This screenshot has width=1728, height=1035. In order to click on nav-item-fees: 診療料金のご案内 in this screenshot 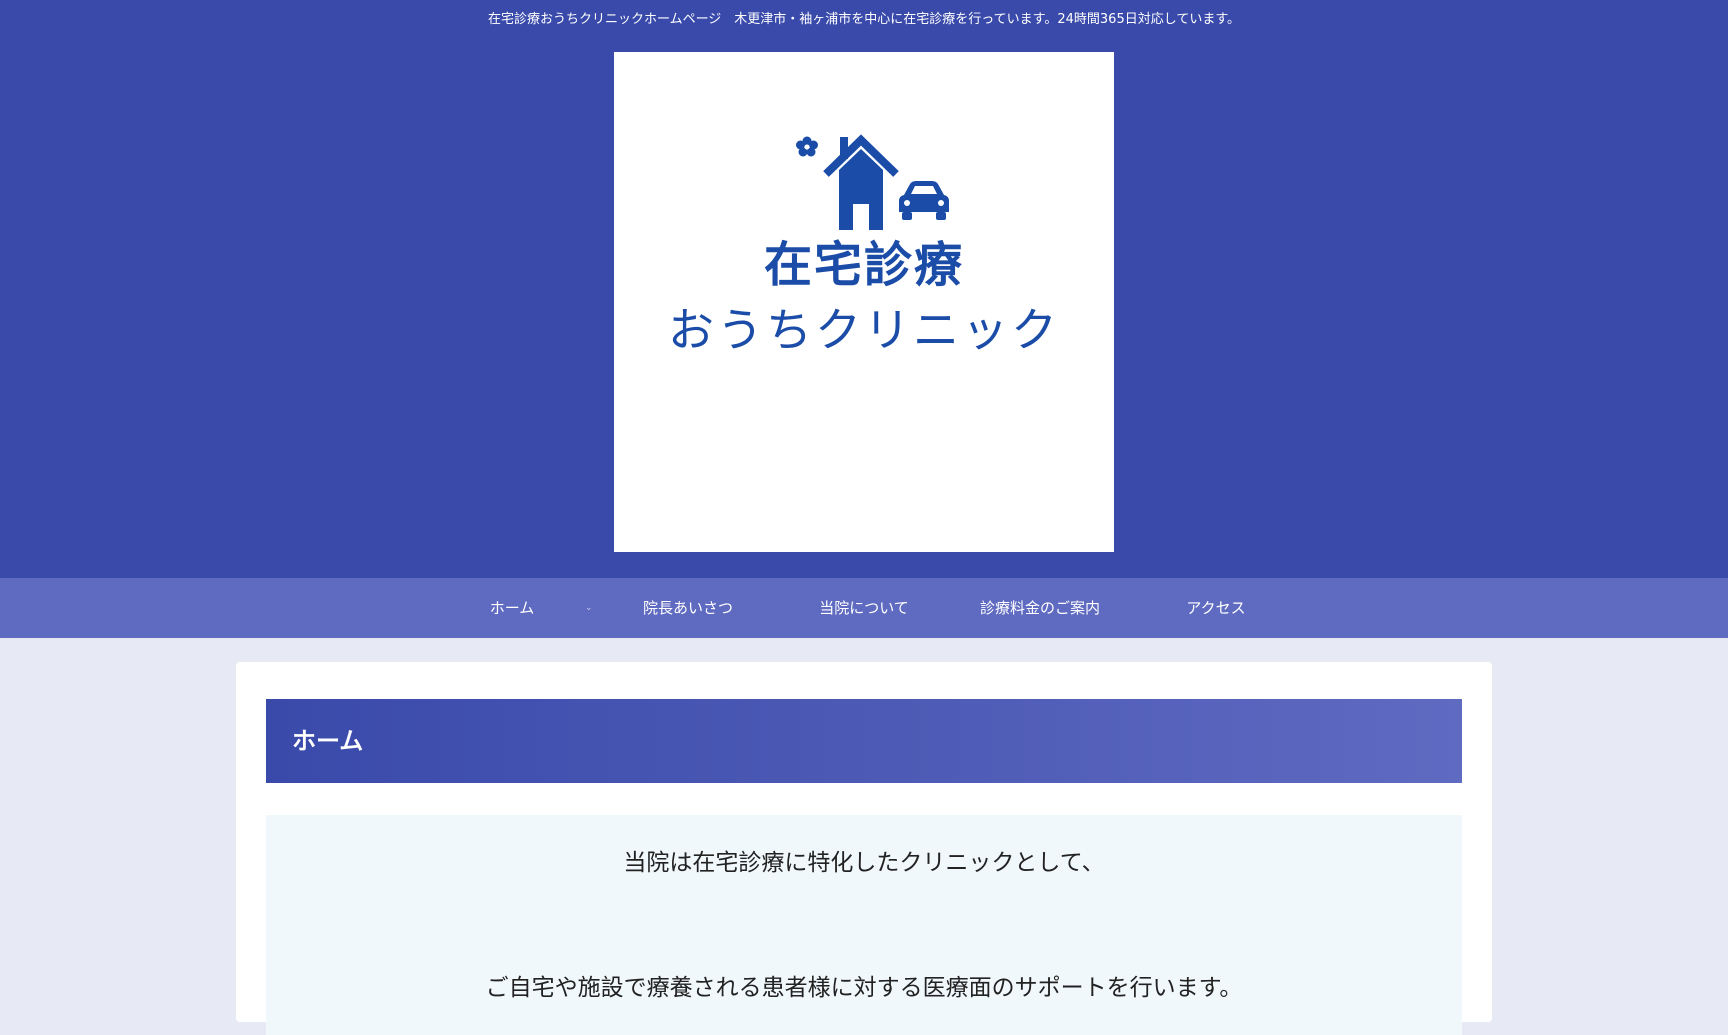, I will do `click(1040, 608)`.